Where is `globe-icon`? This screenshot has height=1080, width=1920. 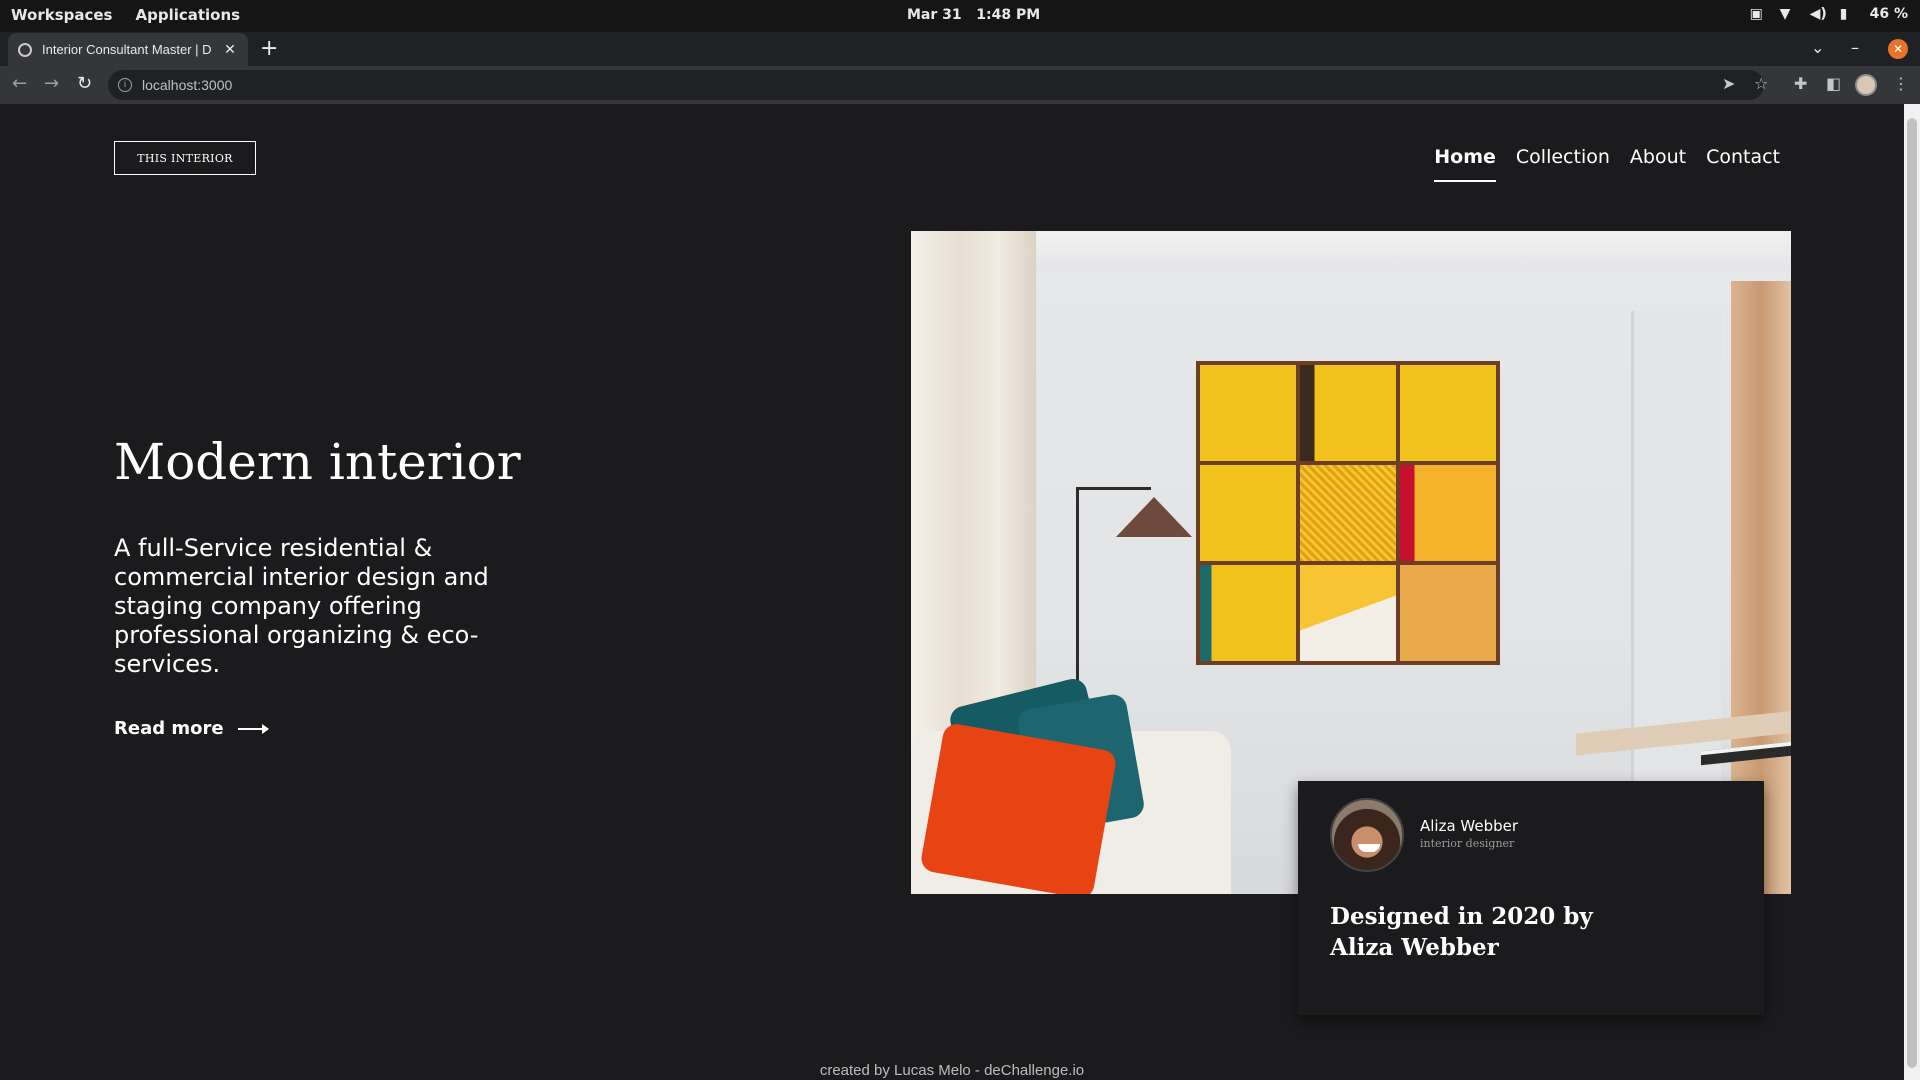
globe-icon is located at coordinates (25, 49).